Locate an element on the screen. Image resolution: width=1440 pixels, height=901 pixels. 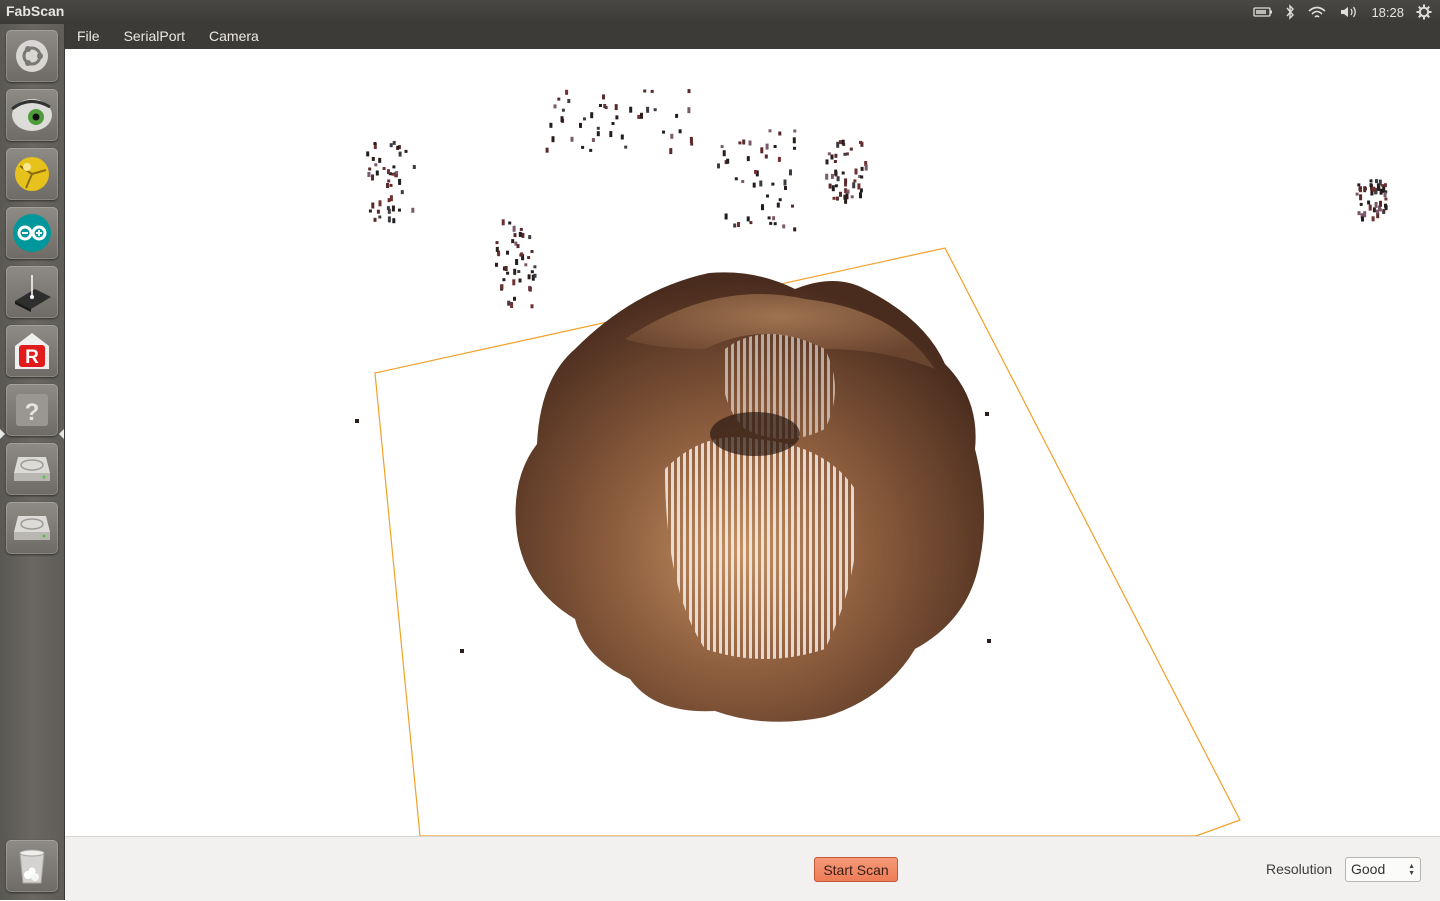
red-r-icon: R is located at coordinates (32, 351).